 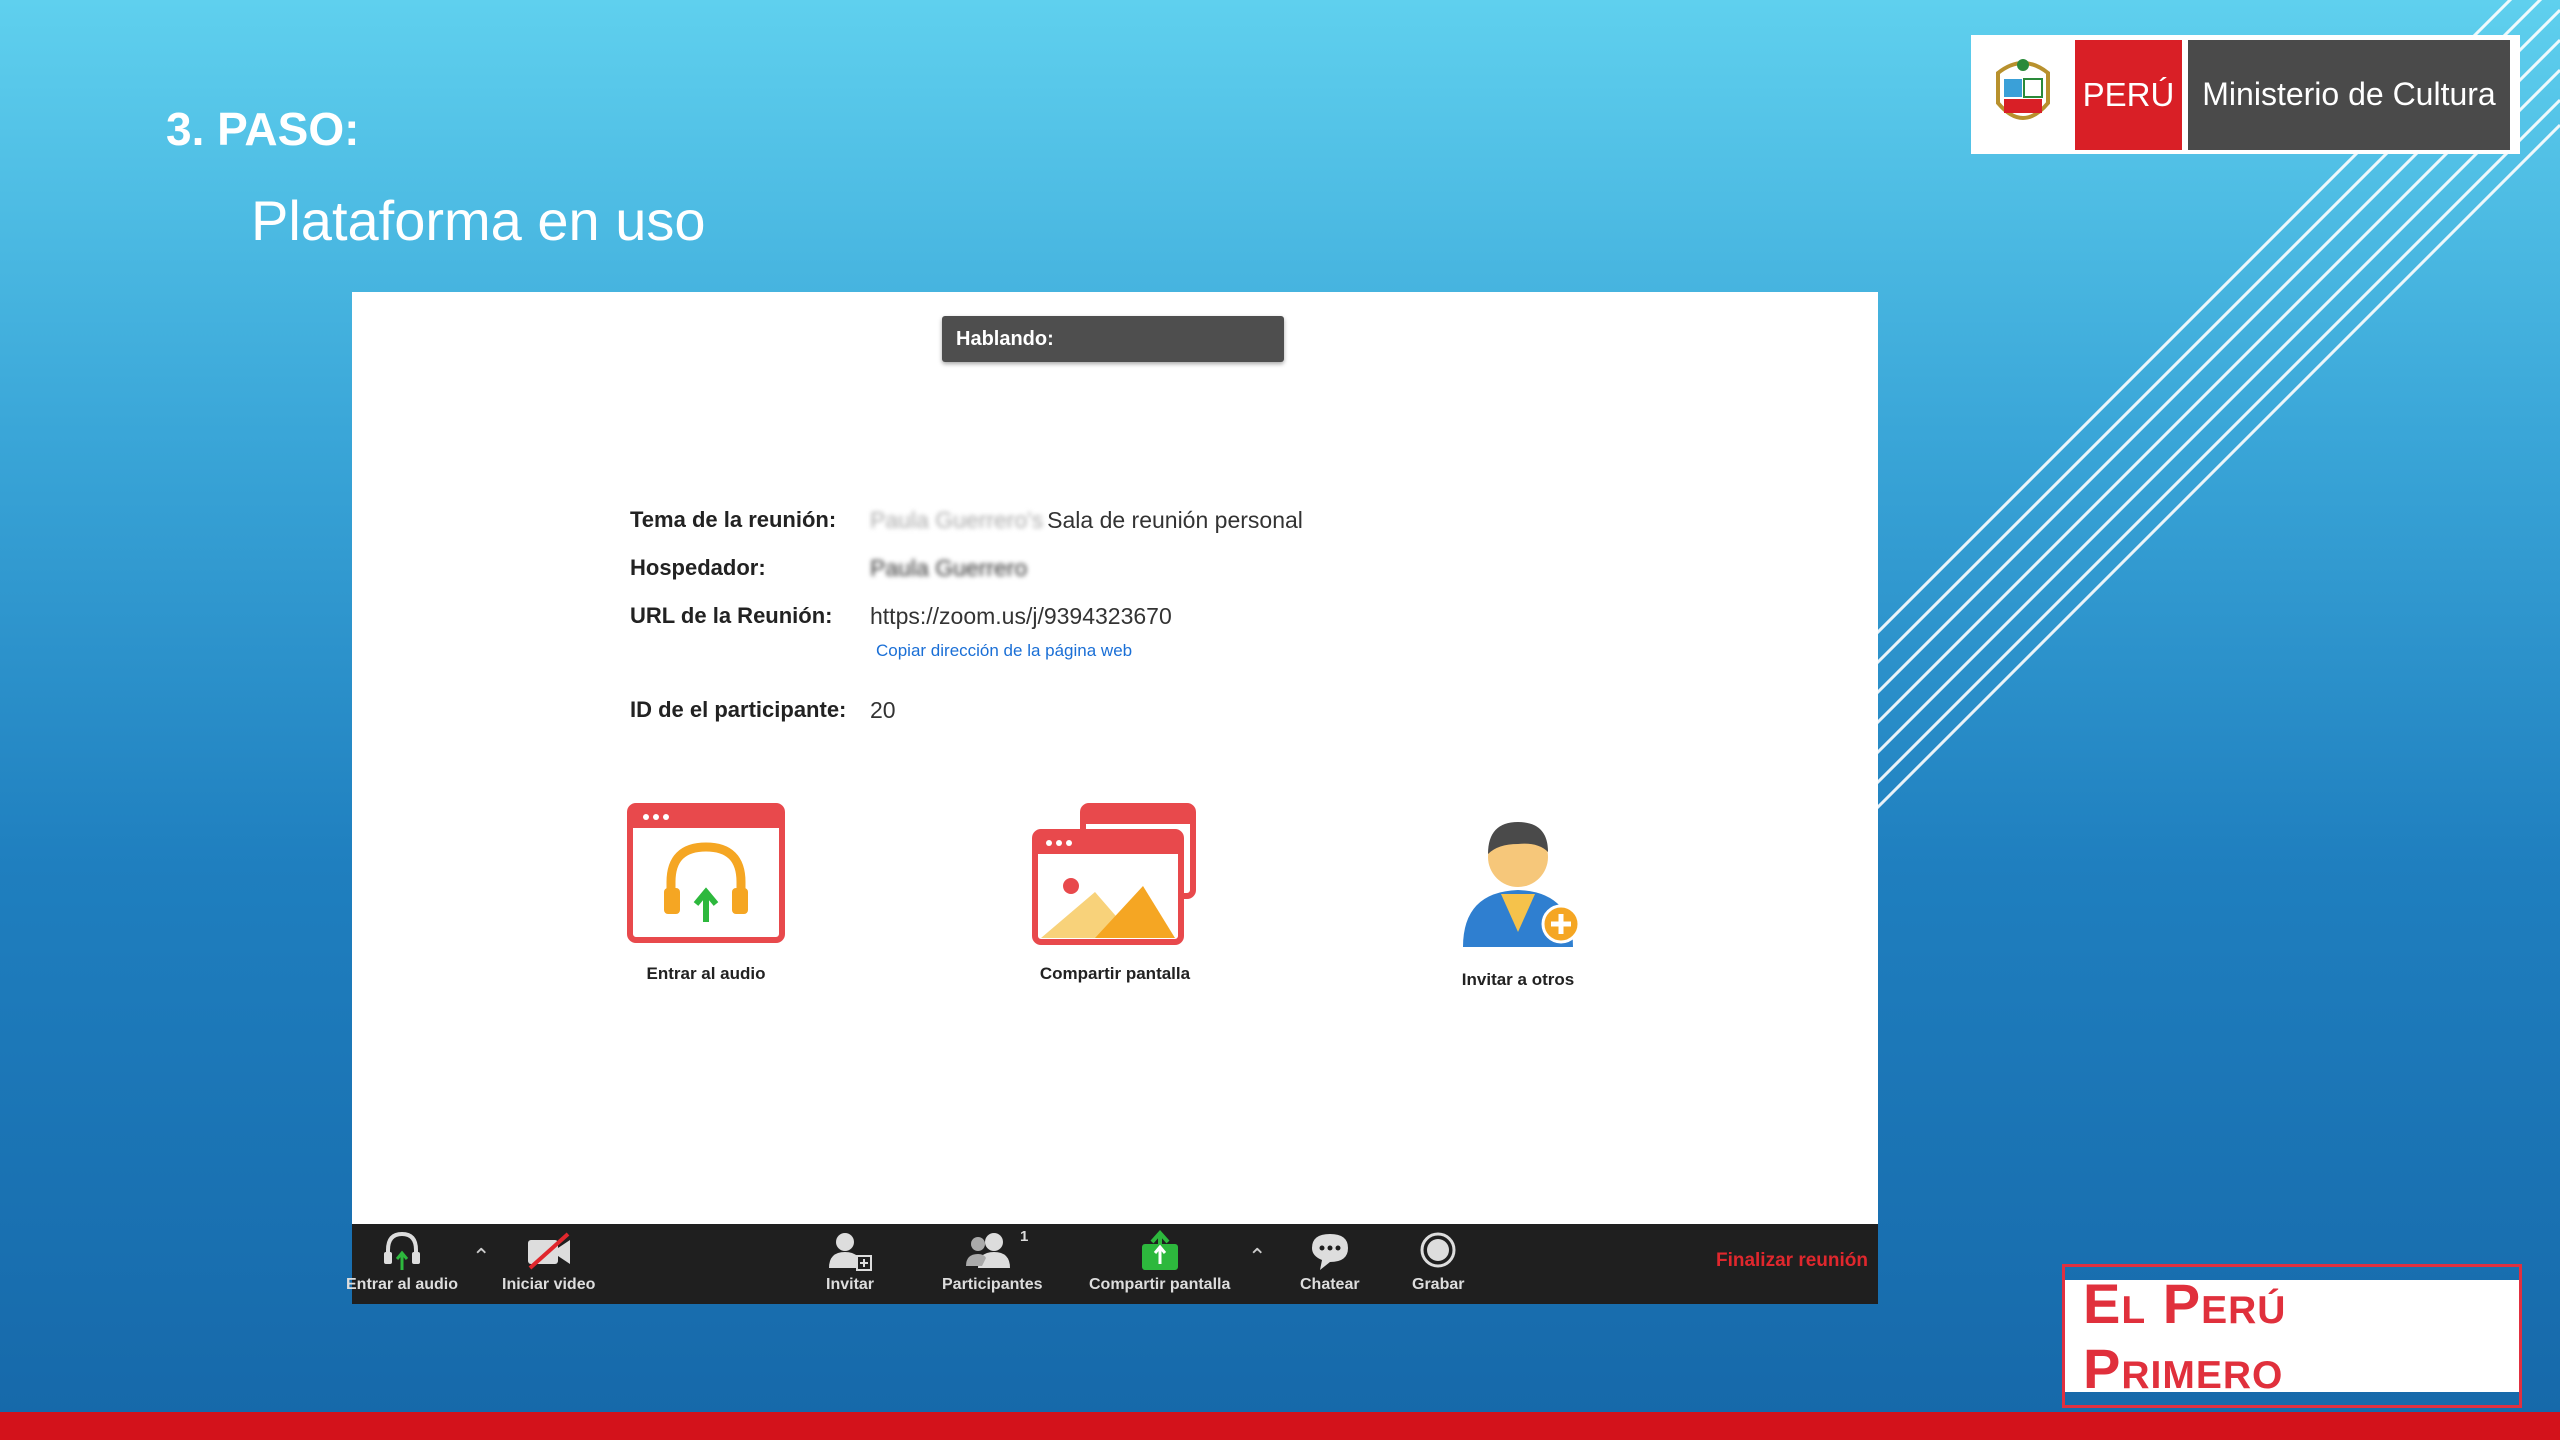 What do you see at coordinates (263, 129) in the screenshot?
I see `step-heading: 3. PASO:` at bounding box center [263, 129].